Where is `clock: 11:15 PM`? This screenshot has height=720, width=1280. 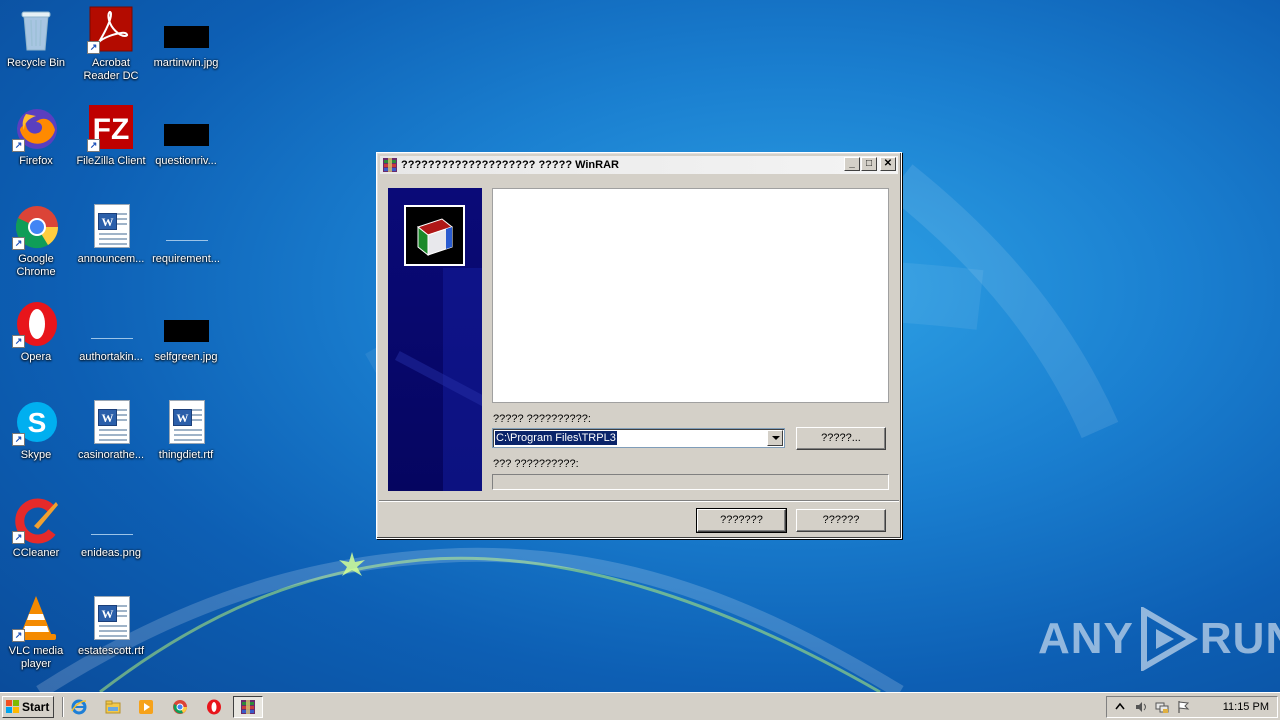 clock: 11:15 PM is located at coordinates (1246, 707).